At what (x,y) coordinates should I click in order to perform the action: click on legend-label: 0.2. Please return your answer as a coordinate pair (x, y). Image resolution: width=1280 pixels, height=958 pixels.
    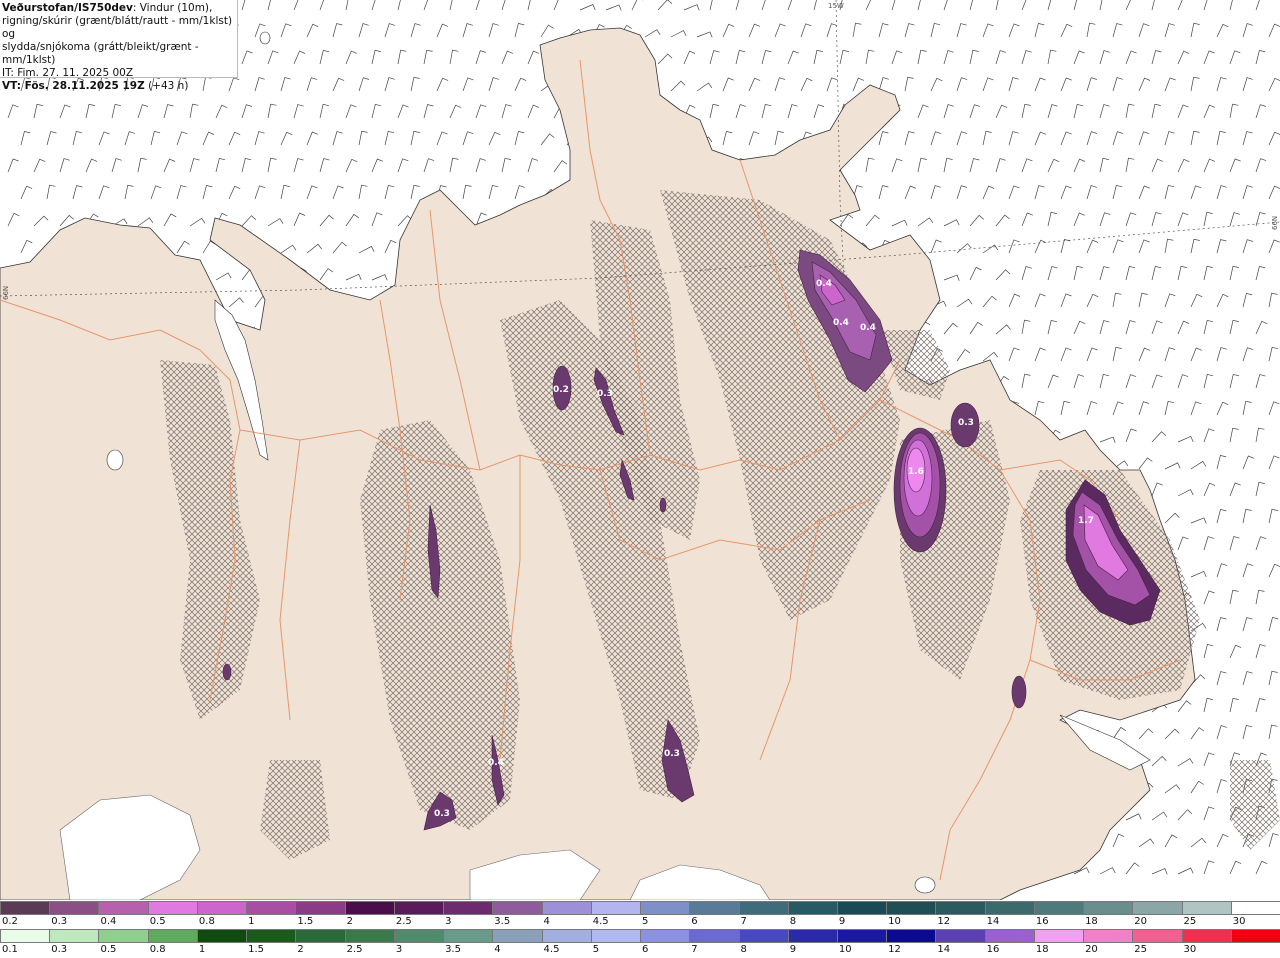
    Looking at the image, I should click on (10, 921).